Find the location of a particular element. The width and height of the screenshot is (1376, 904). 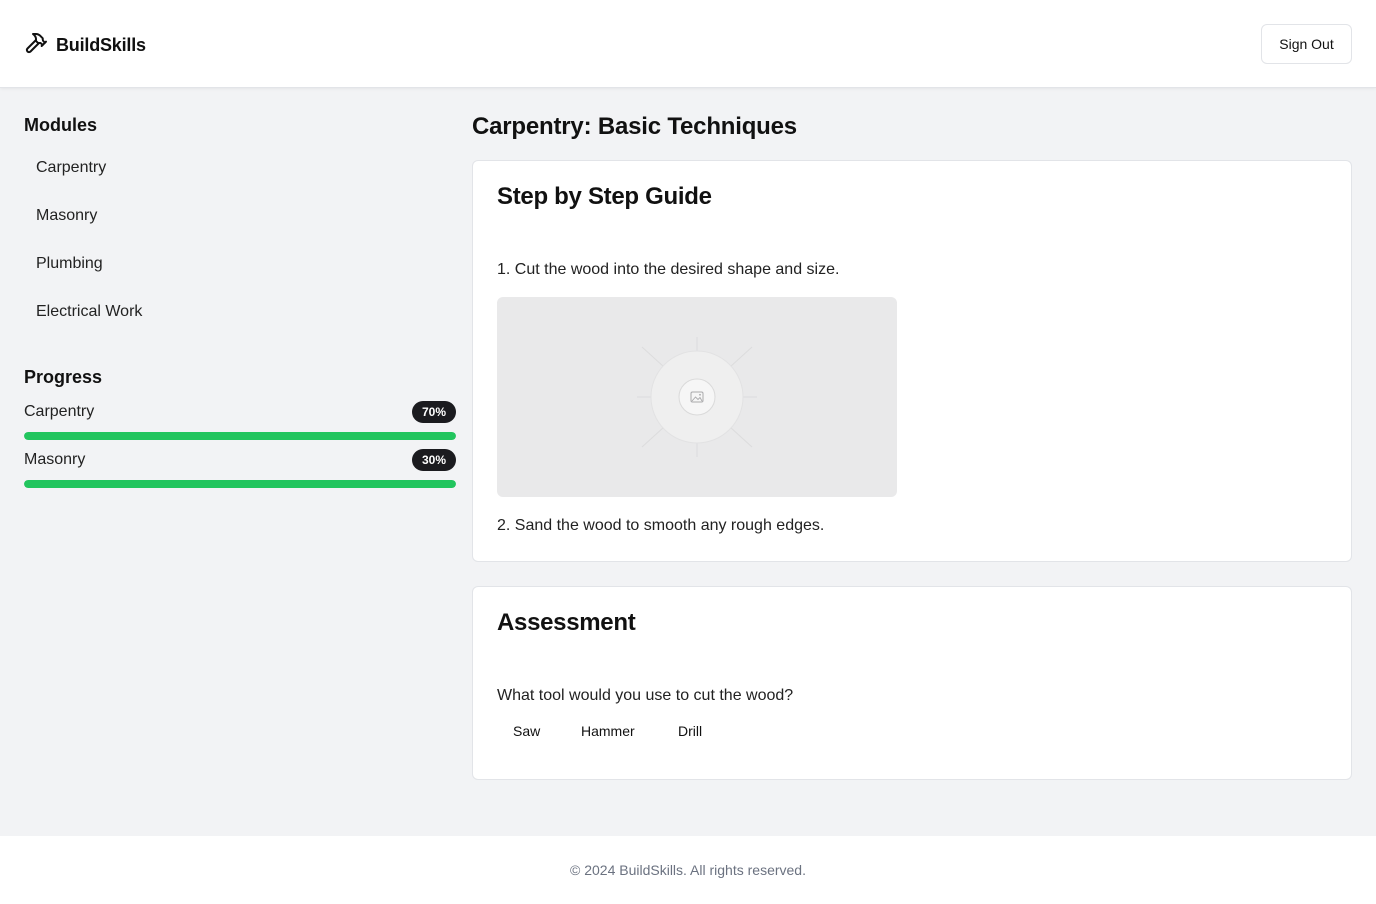

footer: © 2024 BuildSkills. All rights reserved. is located at coordinates (688, 870).